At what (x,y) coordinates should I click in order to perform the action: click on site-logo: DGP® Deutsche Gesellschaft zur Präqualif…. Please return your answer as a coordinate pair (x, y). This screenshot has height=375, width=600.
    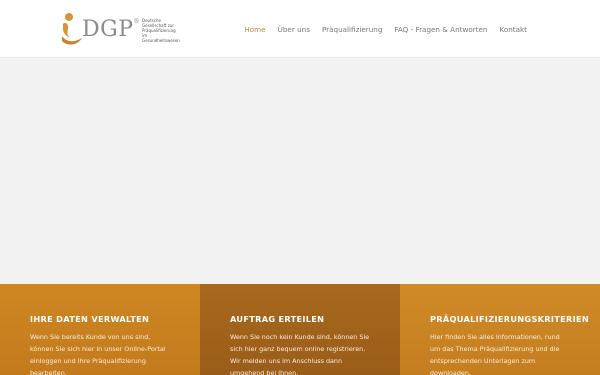
    Looking at the image, I should click on (120, 30).